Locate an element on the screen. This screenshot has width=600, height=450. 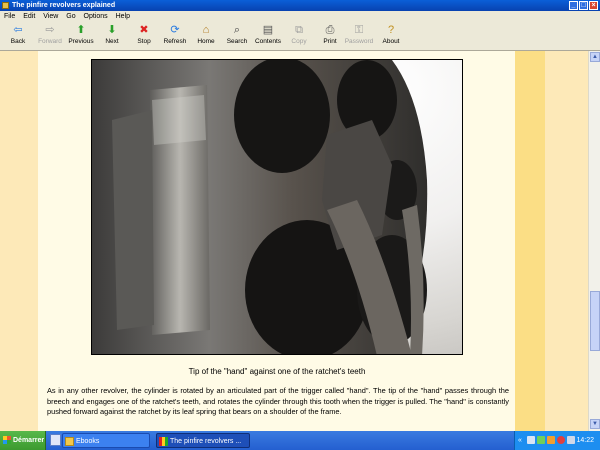
toolbar-label: About is located at coordinates (391, 41).